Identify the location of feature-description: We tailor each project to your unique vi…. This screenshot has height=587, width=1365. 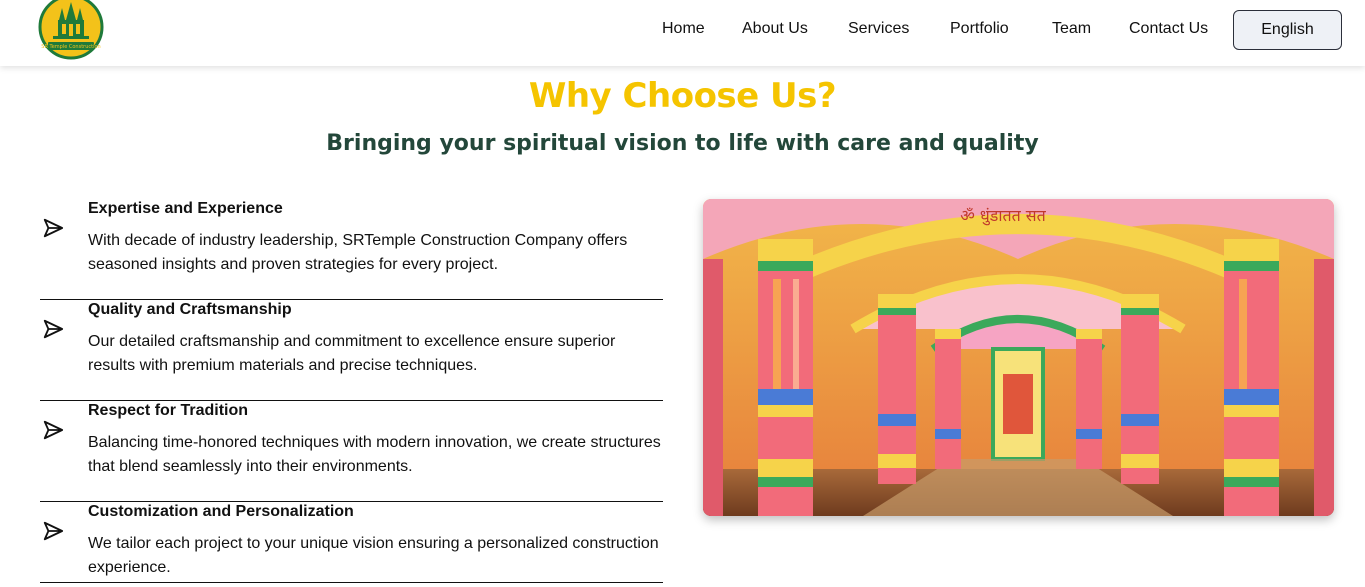
(373, 555).